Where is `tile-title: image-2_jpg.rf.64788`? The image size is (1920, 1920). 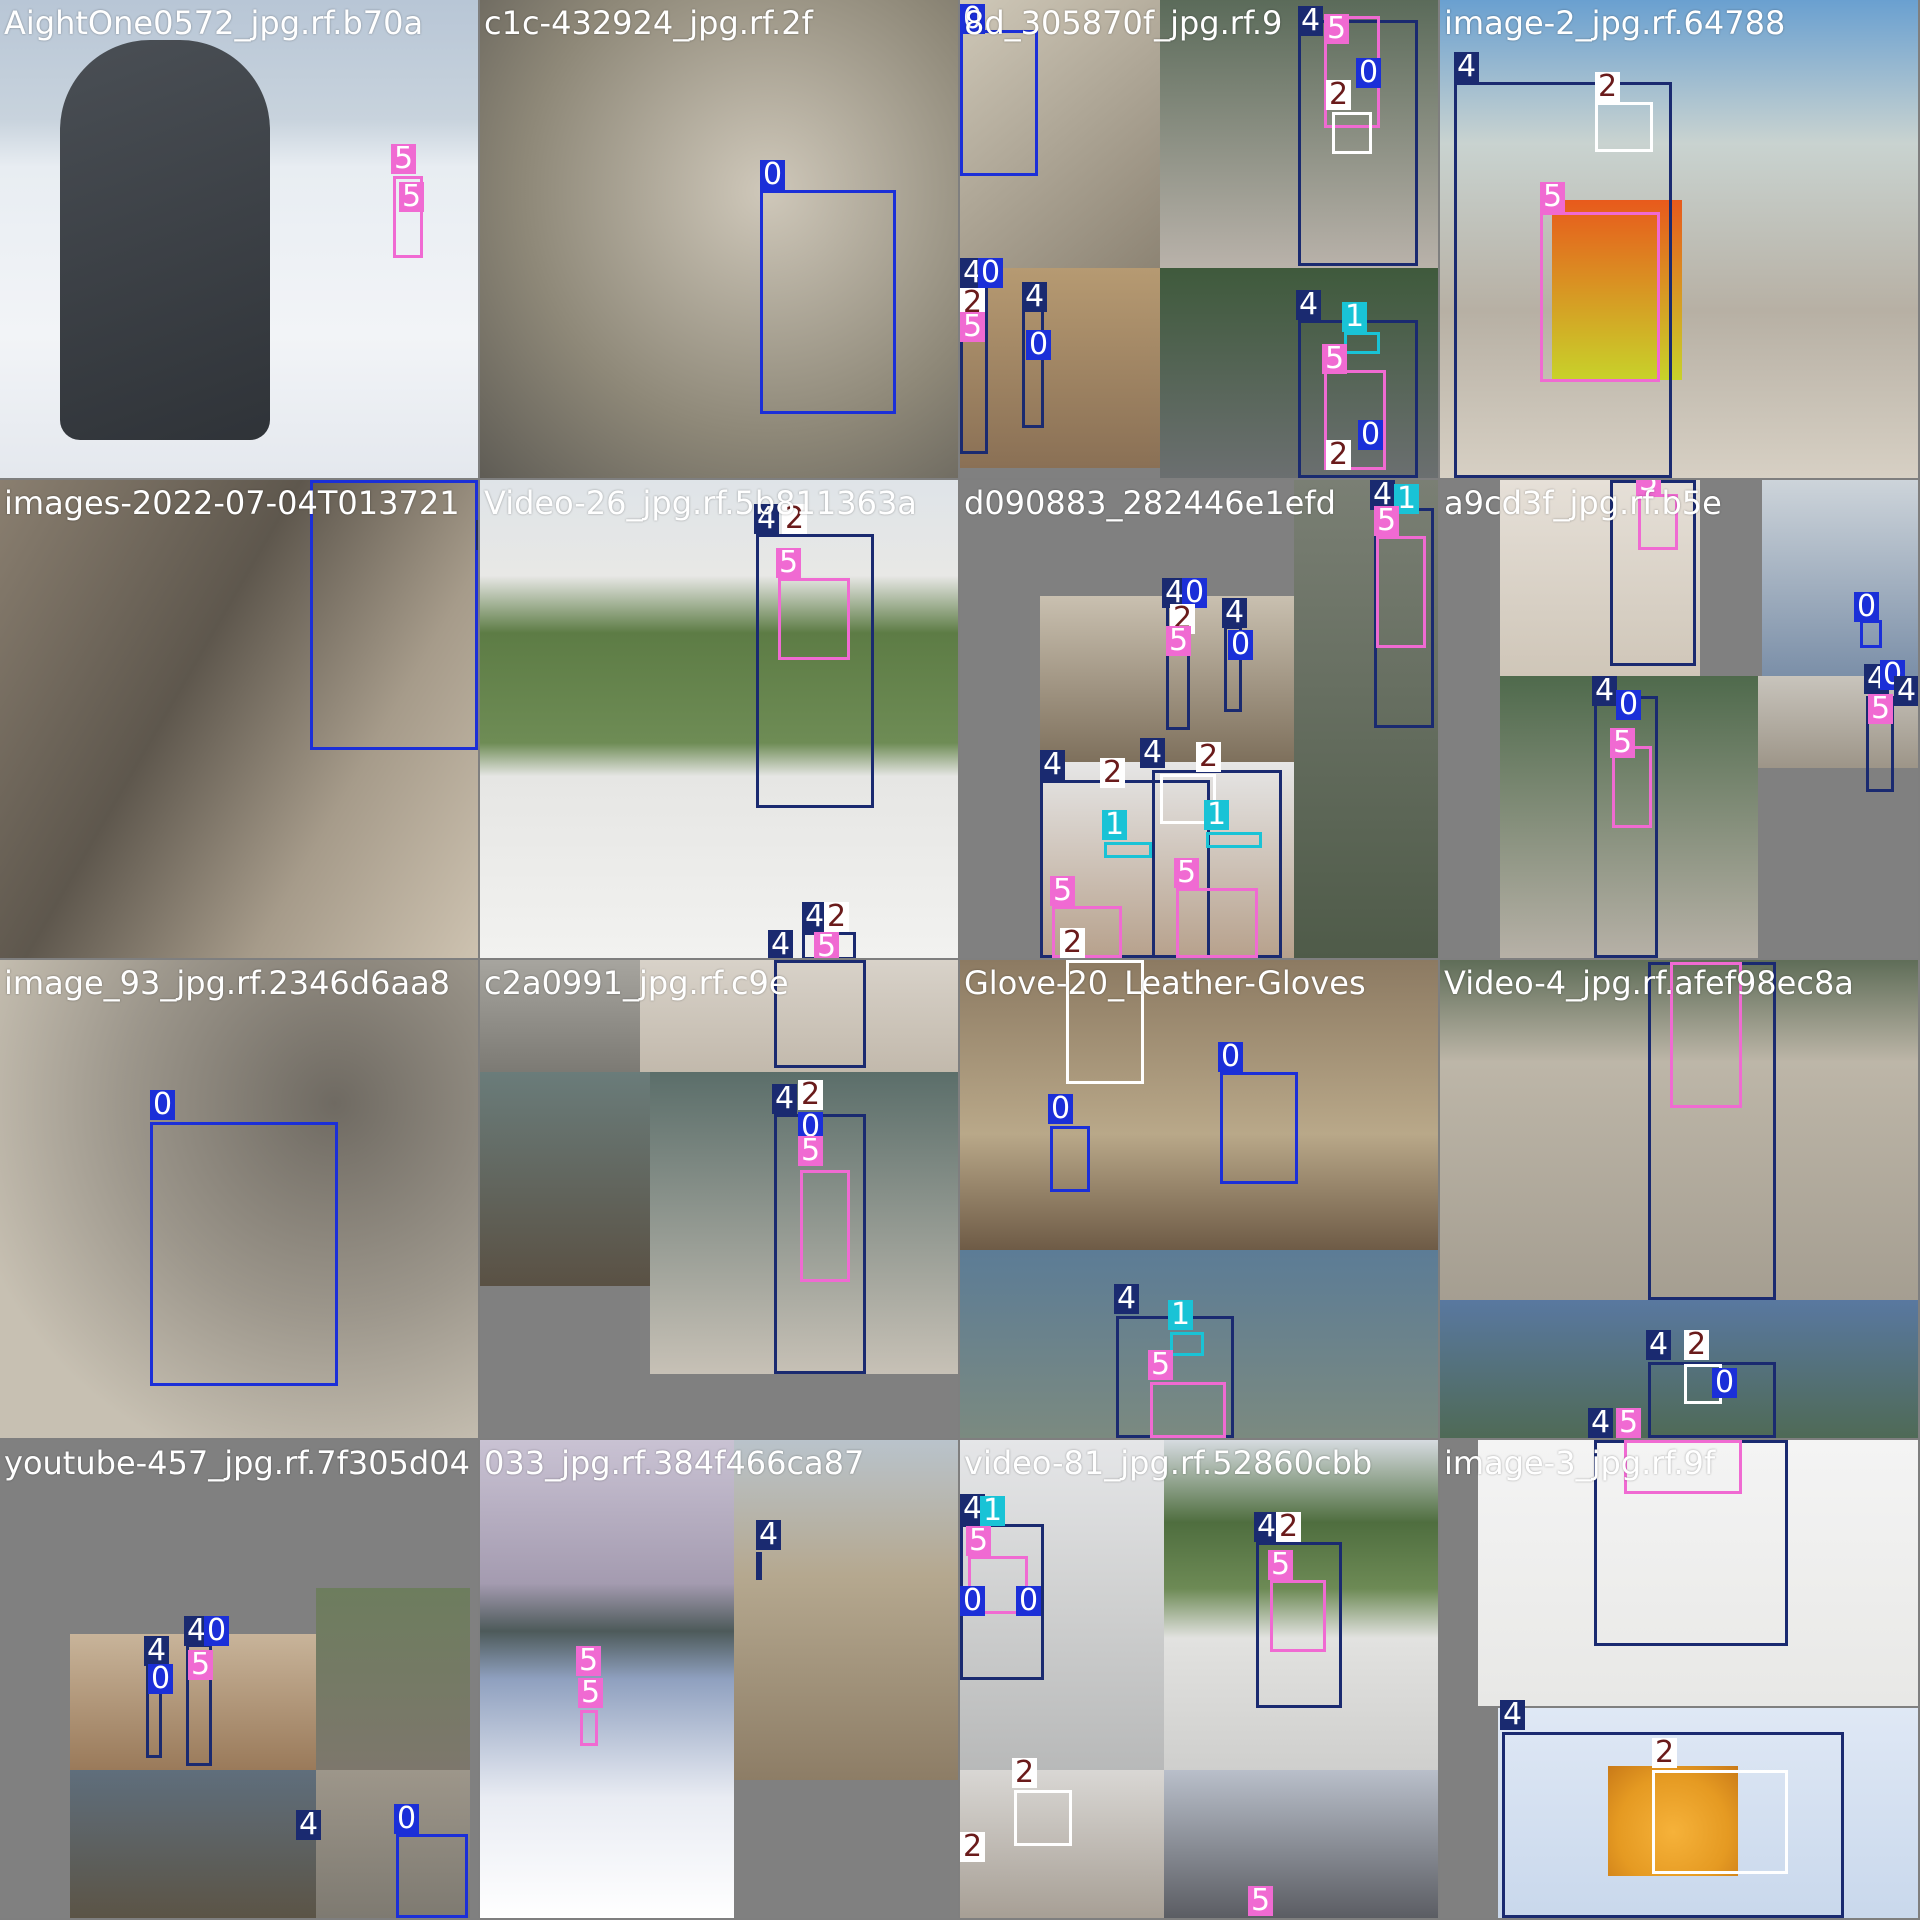
tile-title: image-2_jpg.rf.64788 is located at coordinates (1615, 23).